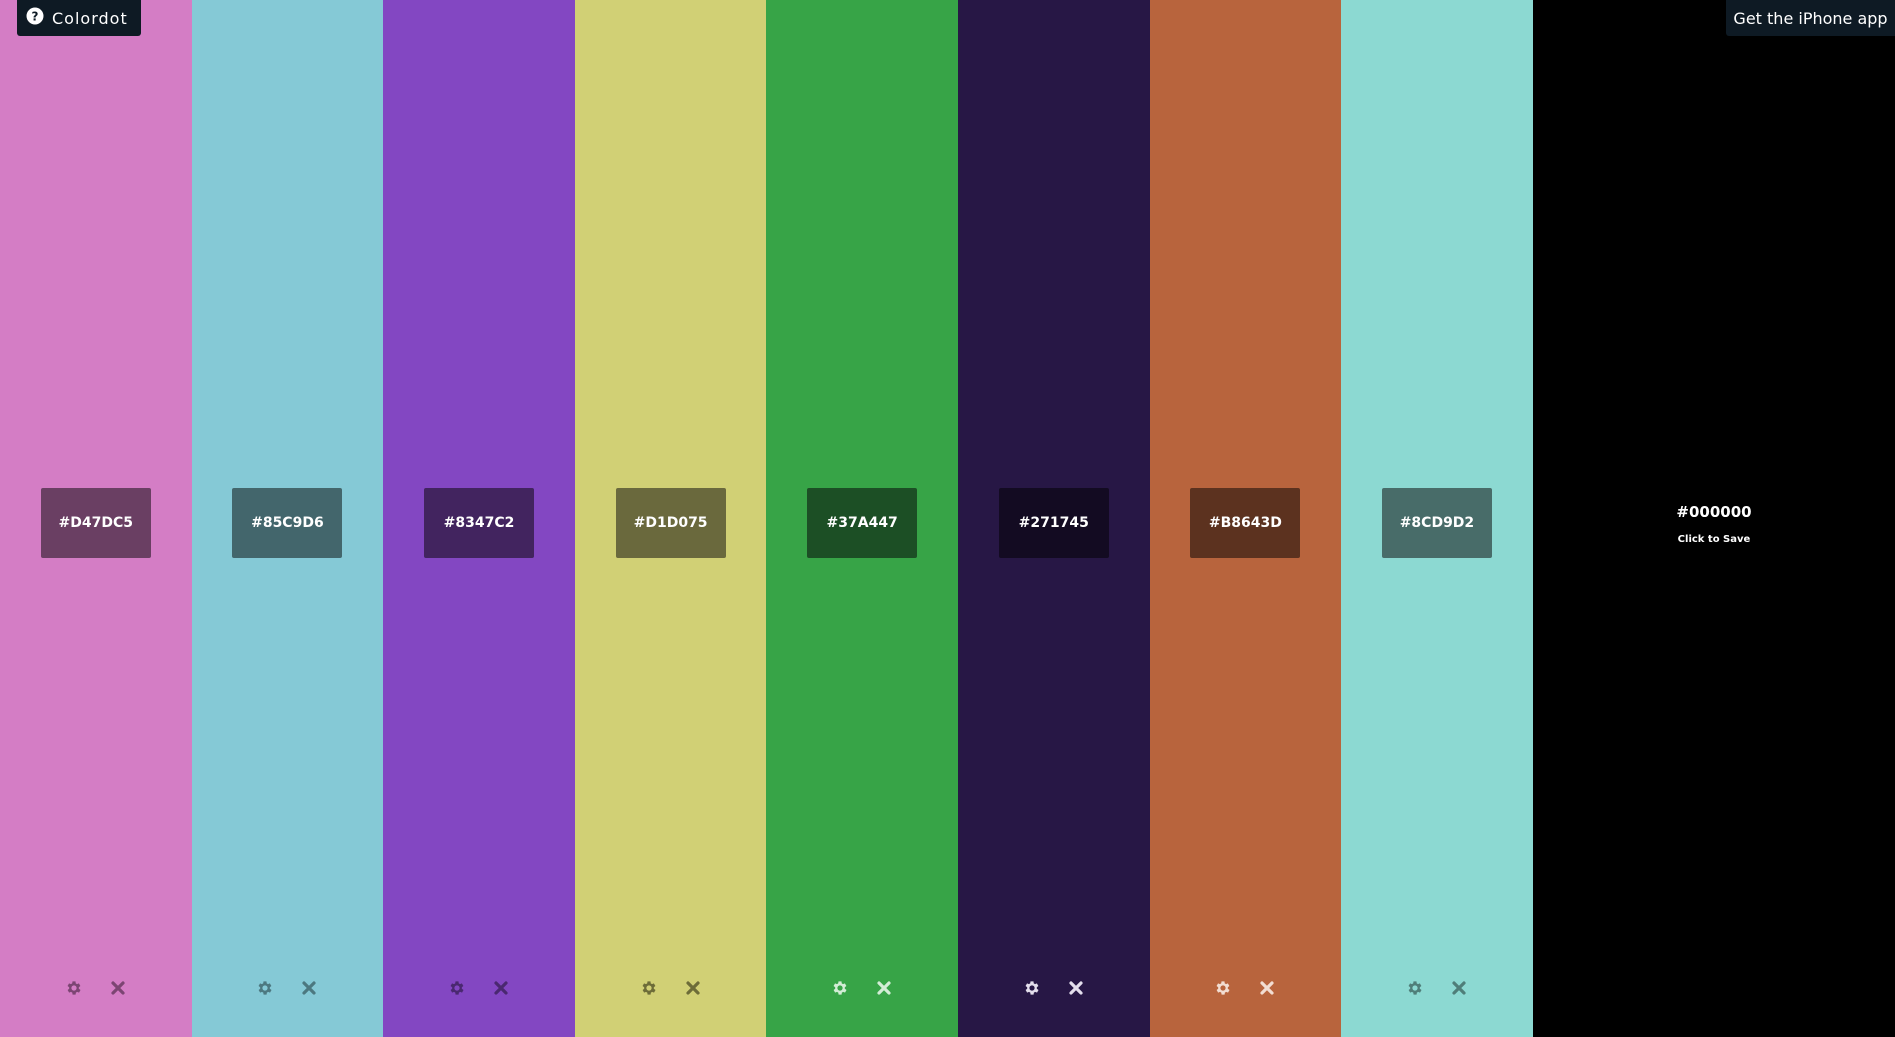 The image size is (1895, 1037). What do you see at coordinates (95, 523) in the screenshot?
I see `hex-label-badge: #D47DC5` at bounding box center [95, 523].